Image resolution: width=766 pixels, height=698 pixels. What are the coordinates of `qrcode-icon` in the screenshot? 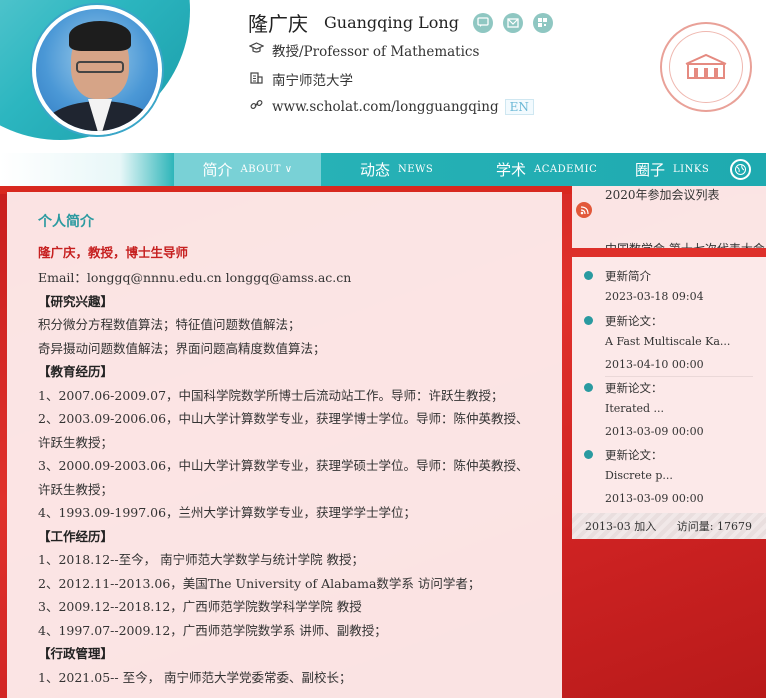 It's located at (542, 22).